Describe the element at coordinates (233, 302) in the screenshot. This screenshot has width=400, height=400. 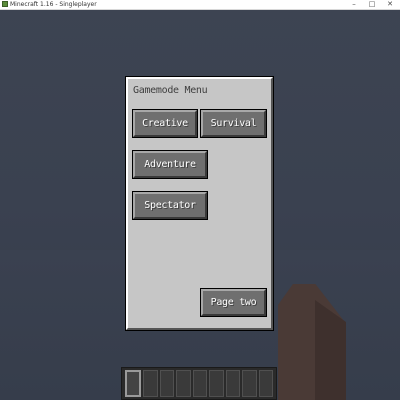
I see `page-two-button: Page two` at that location.